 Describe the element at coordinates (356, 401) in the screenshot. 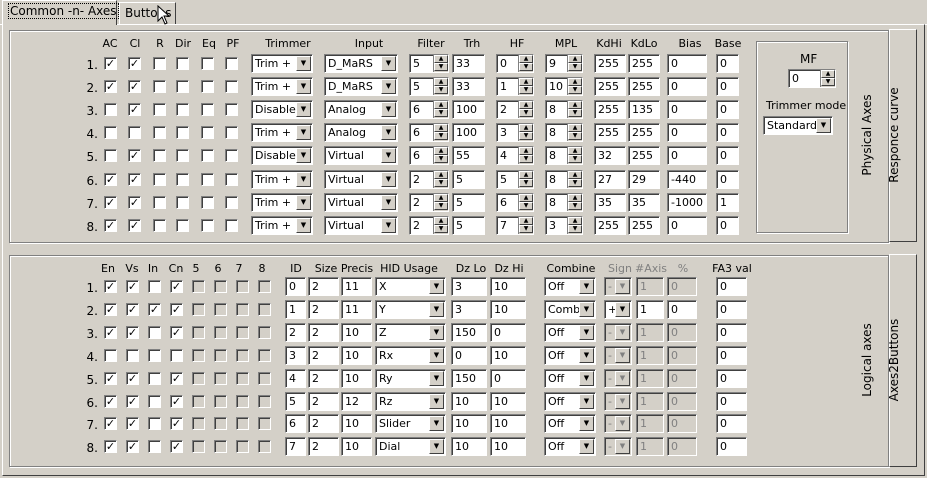

I see `precis-field: 12` at that location.